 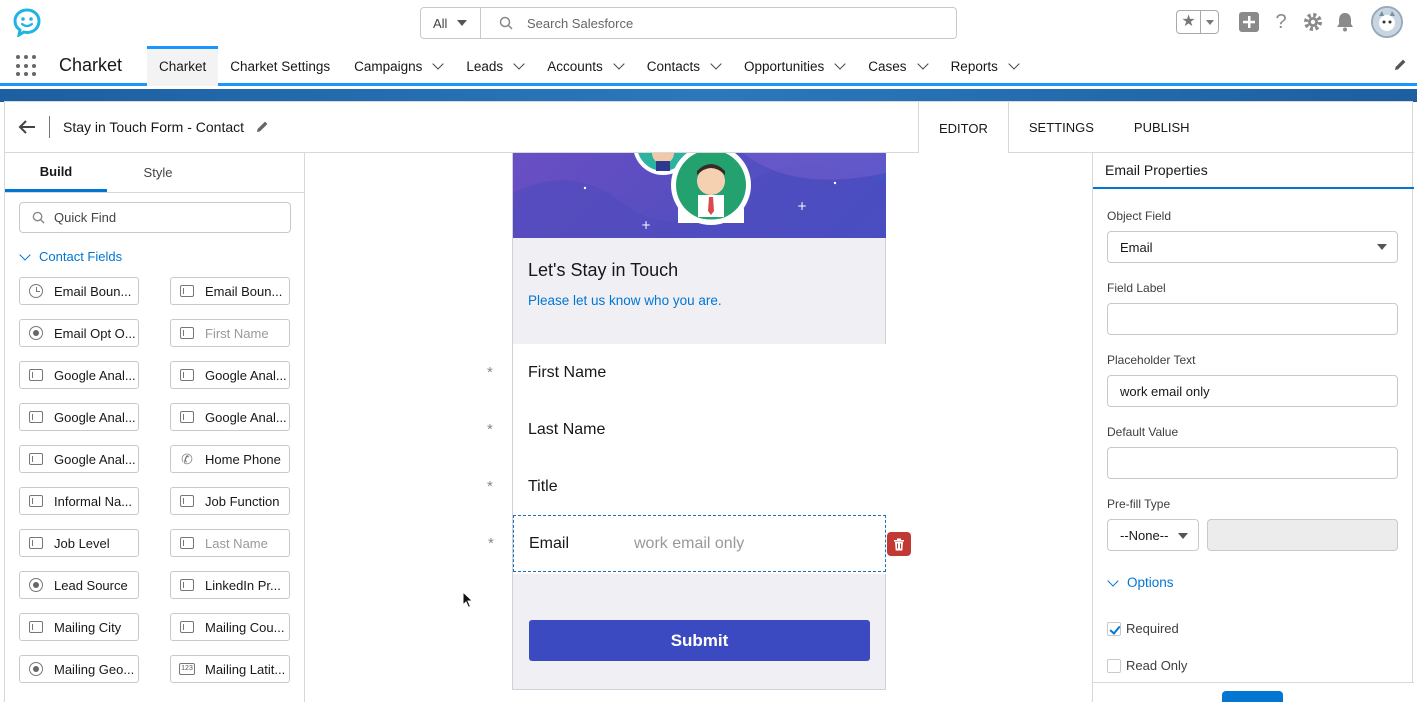 I want to click on prefill-type-select: --None--, so click(x=1153, y=535).